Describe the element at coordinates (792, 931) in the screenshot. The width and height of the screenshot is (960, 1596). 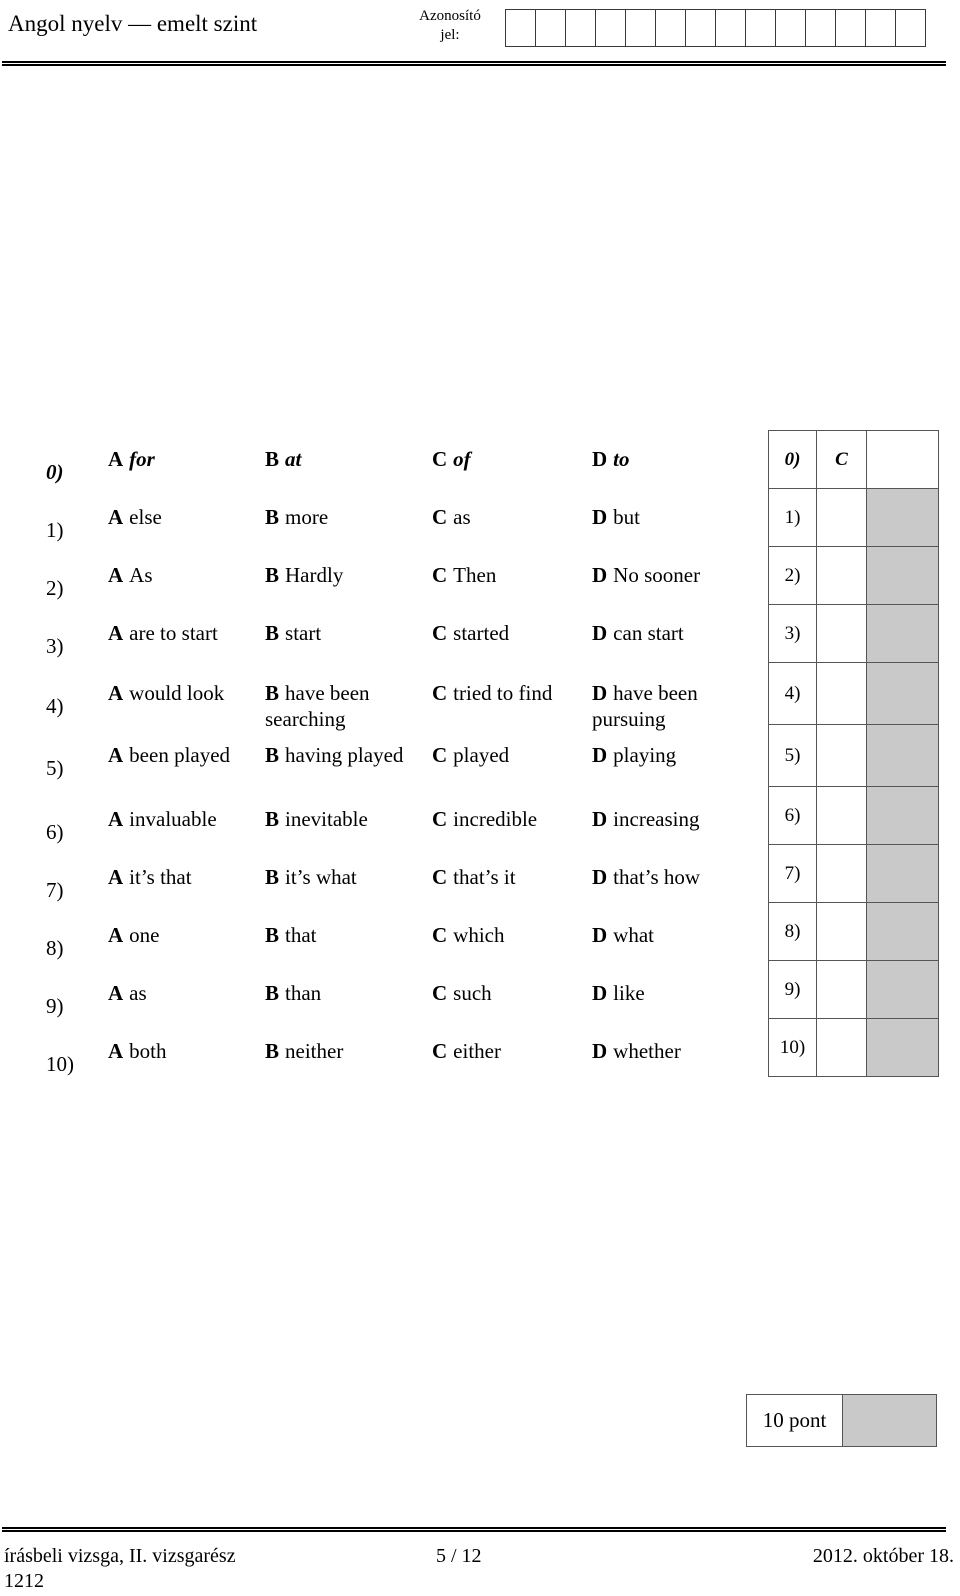
I see `answer-row-number: 8)` at that location.